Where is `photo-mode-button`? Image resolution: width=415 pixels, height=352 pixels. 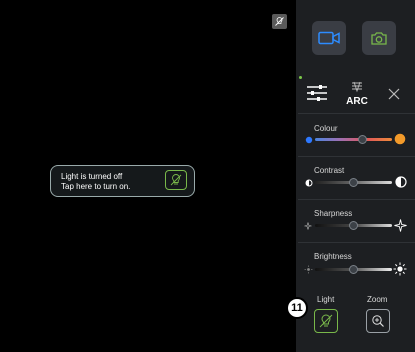
photo-mode-button is located at coordinates (379, 38).